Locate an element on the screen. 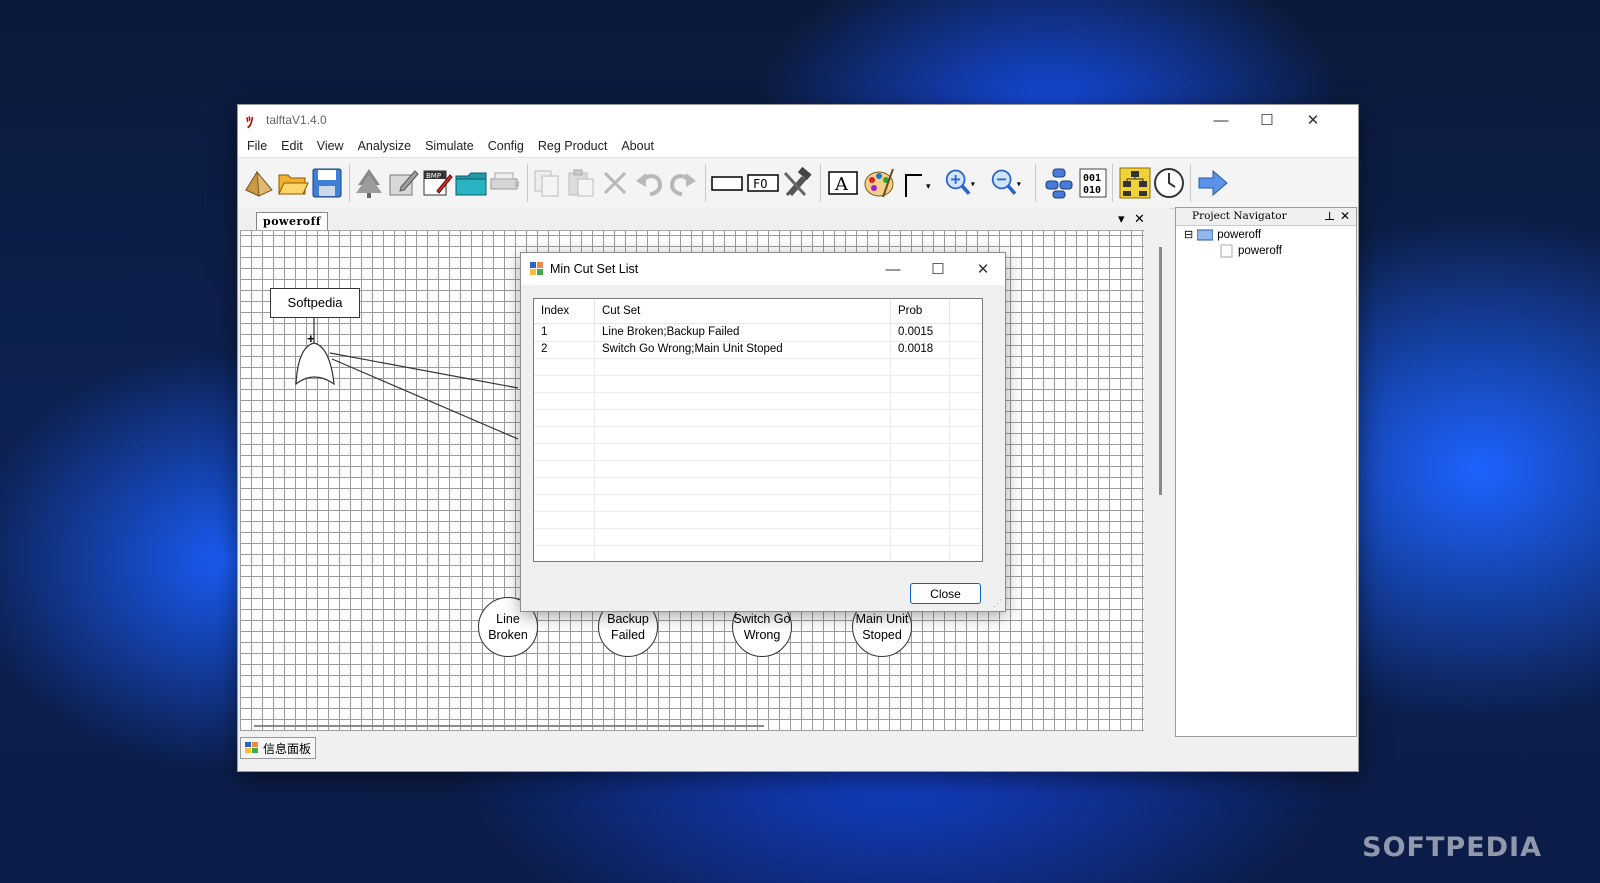 The width and height of the screenshot is (1600, 883). copy-icon is located at coordinates (547, 183).